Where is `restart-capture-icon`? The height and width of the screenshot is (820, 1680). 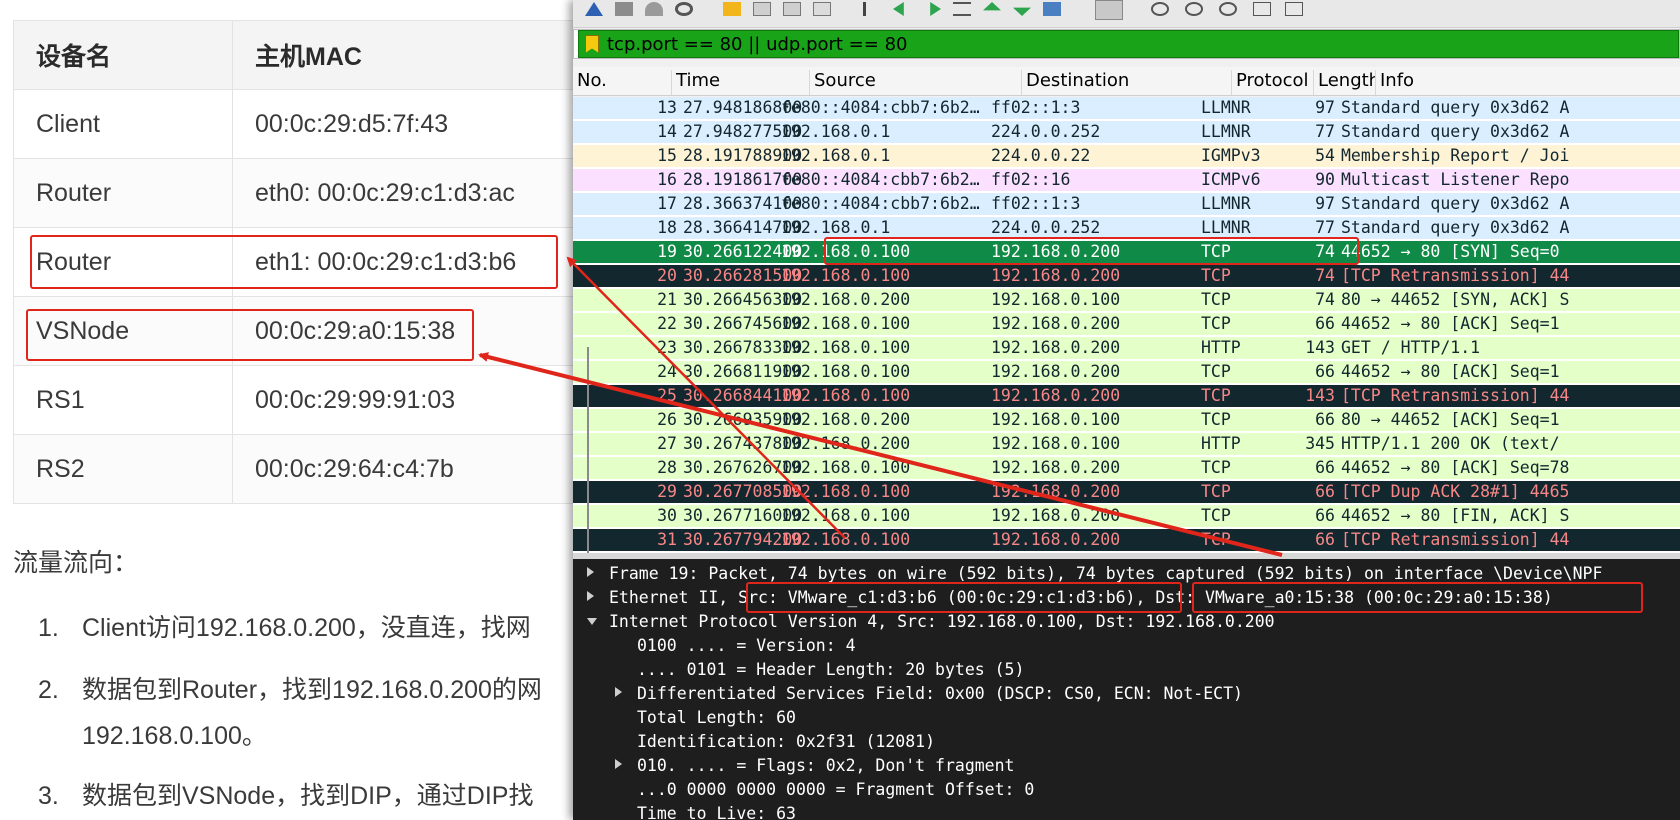
restart-capture-icon is located at coordinates (654, 9).